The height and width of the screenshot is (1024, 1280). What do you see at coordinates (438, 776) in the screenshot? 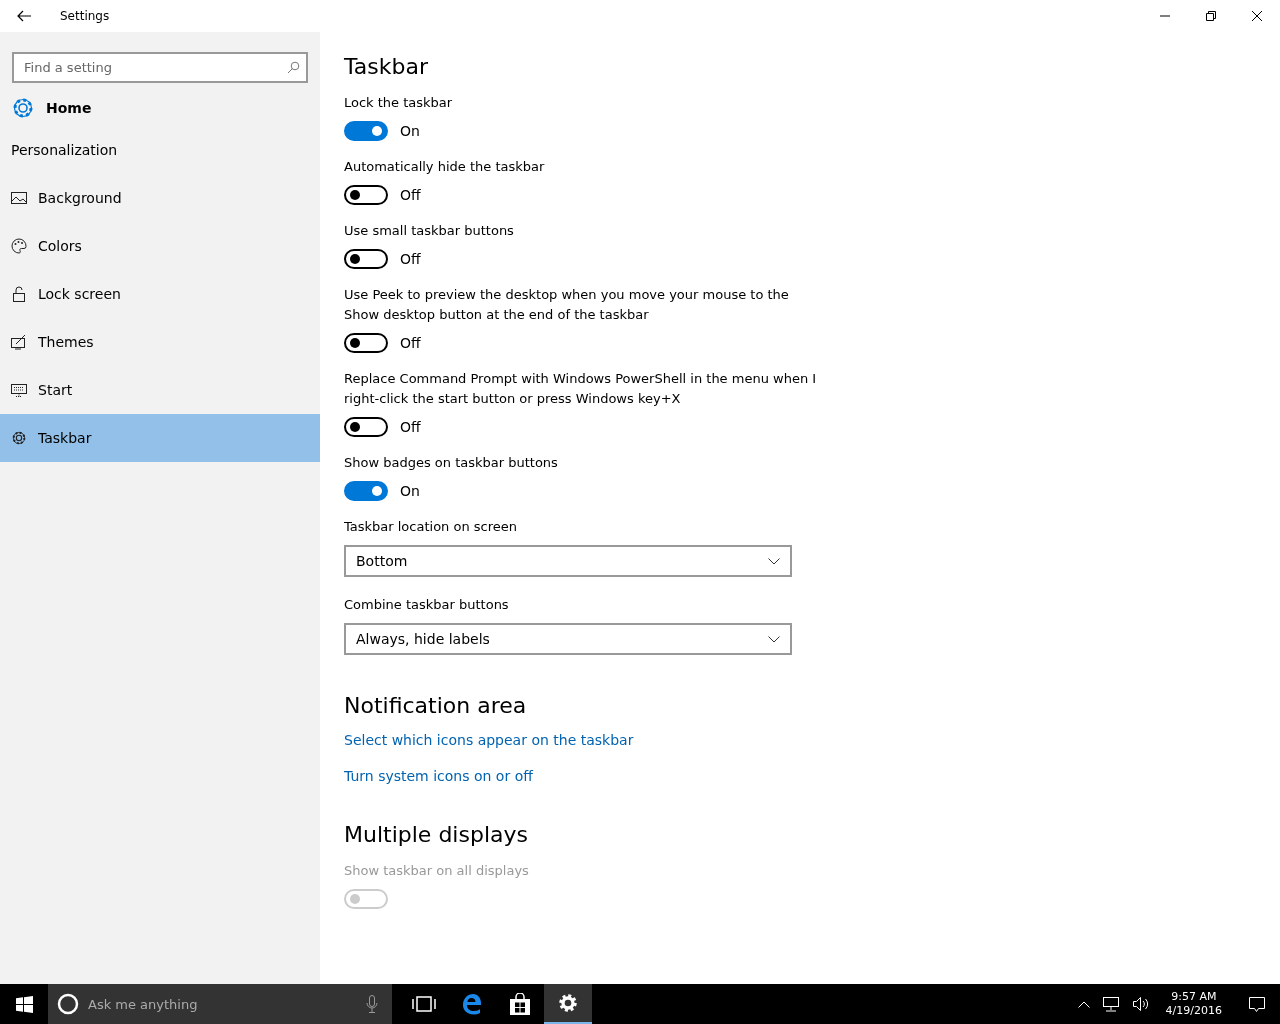
I see `settings-link: Turn system icons on or off` at bounding box center [438, 776].